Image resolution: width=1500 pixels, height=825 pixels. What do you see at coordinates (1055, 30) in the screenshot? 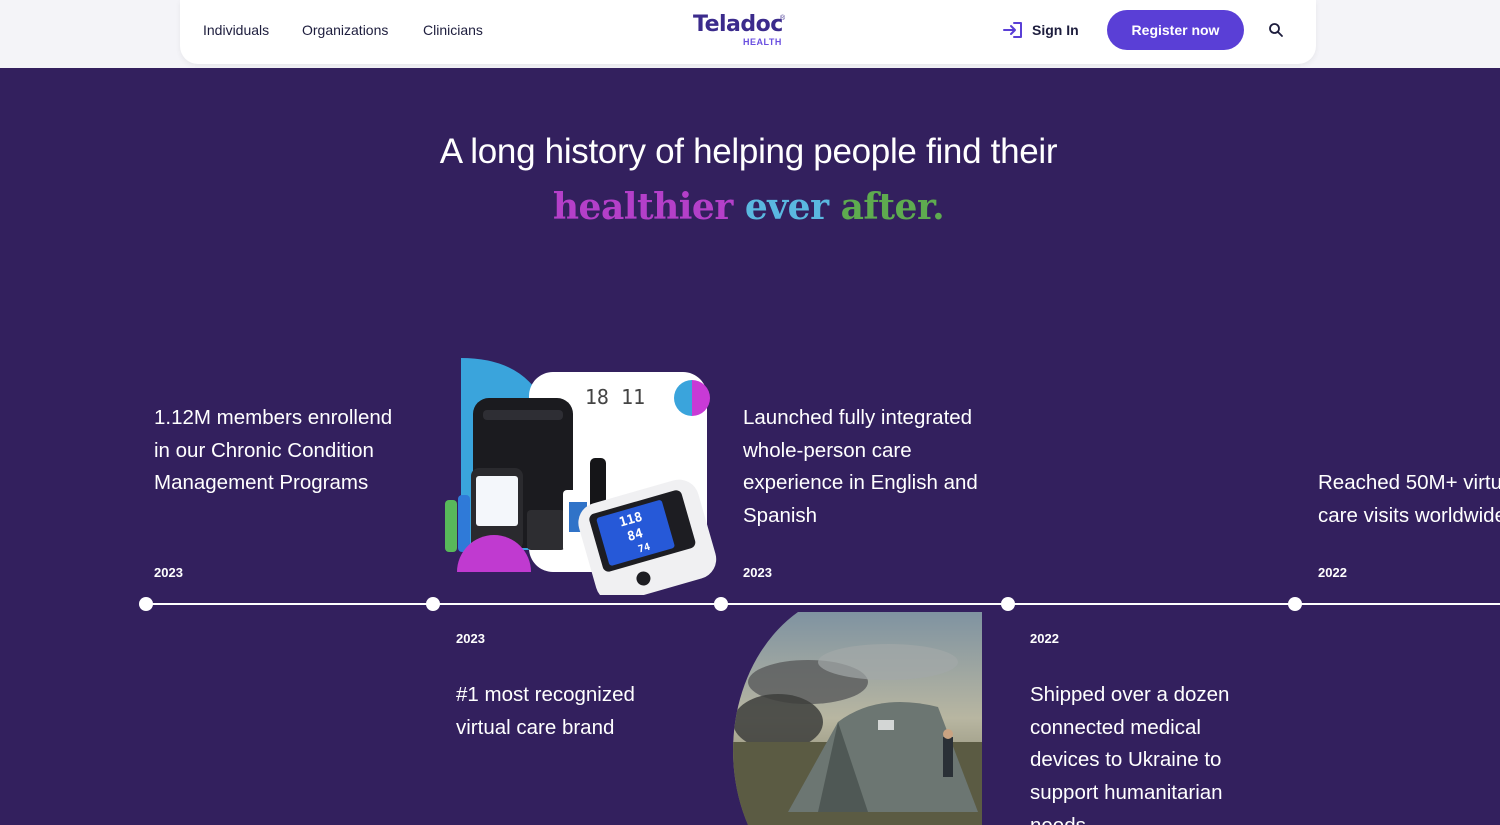
I see `sign-in-label: Sign In` at bounding box center [1055, 30].